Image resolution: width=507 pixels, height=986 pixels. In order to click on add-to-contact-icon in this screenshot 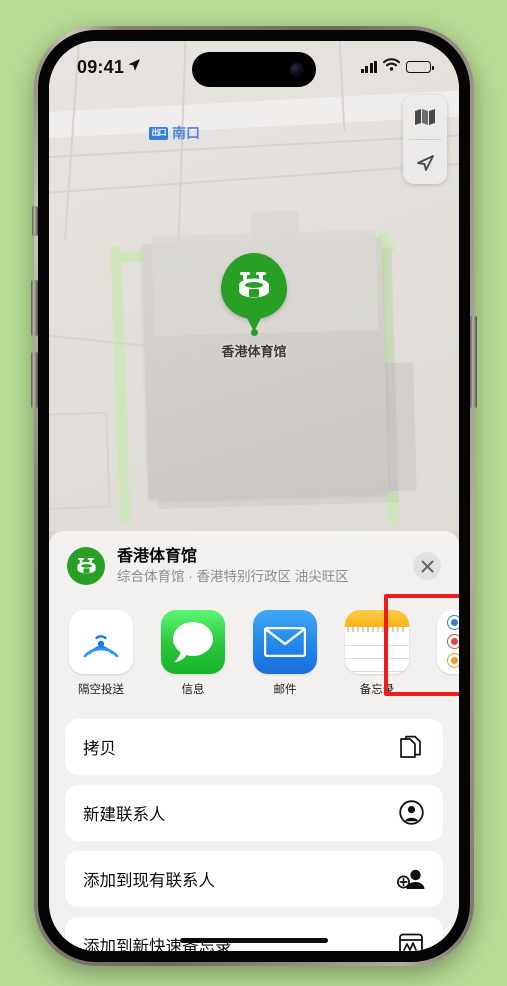, I will do `click(411, 879)`.